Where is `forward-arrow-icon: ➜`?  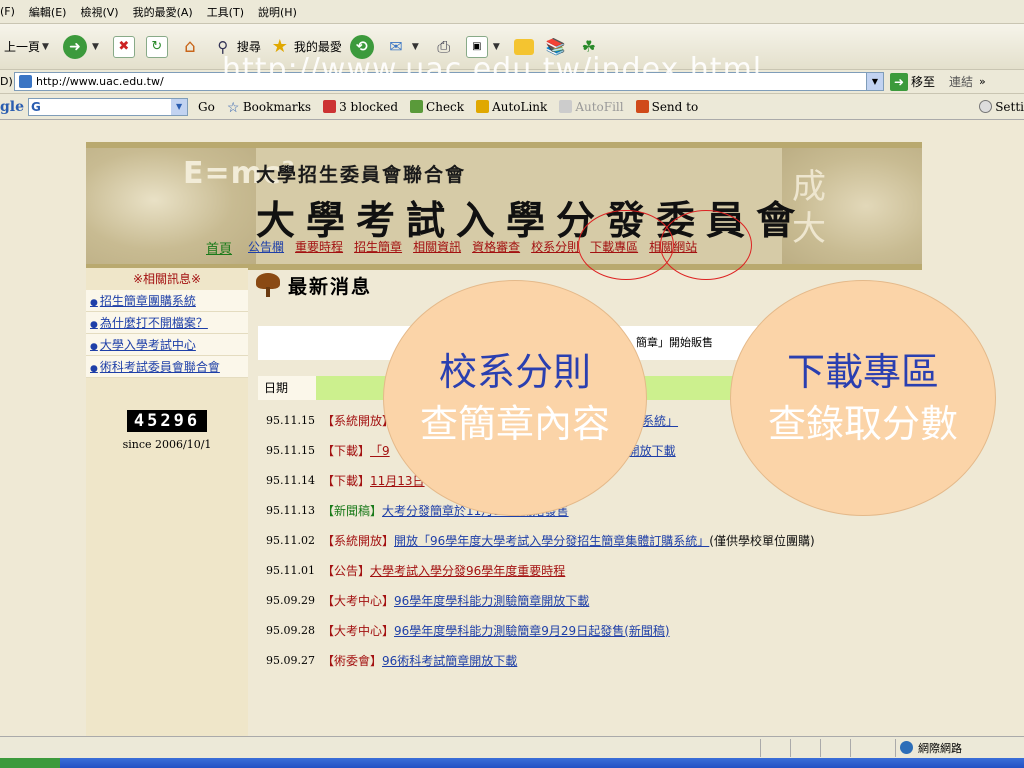 forward-arrow-icon: ➜ is located at coordinates (74, 46).